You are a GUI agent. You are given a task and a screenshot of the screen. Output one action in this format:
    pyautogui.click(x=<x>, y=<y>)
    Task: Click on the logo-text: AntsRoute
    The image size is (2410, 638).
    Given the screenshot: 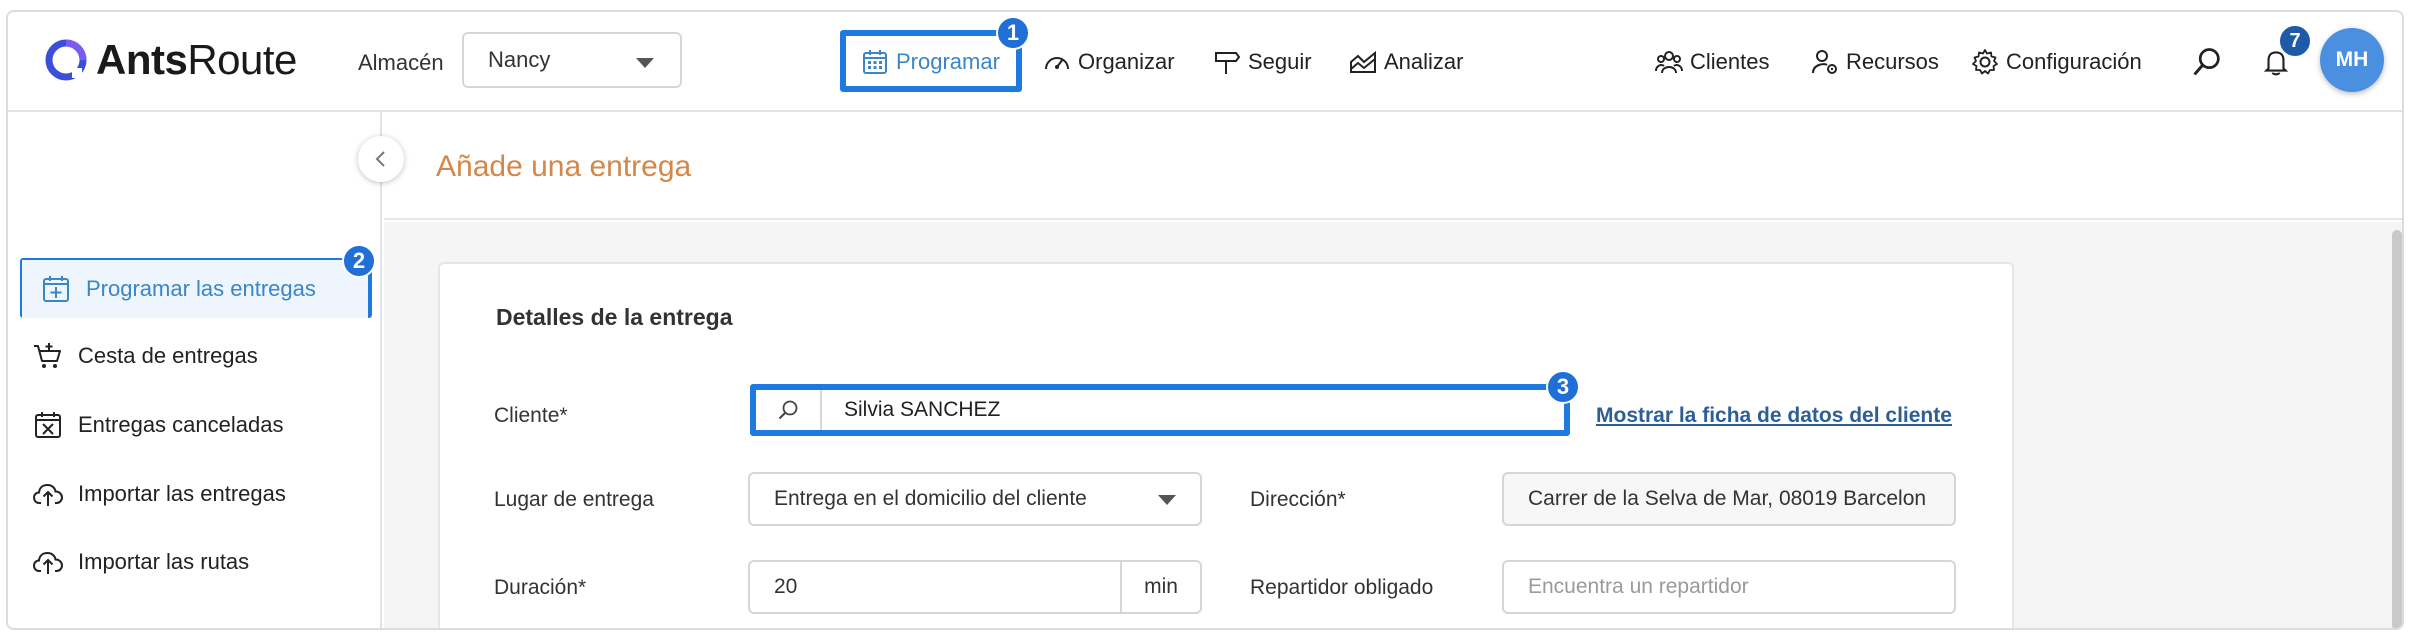 What is the action you would take?
    pyautogui.click(x=196, y=59)
    